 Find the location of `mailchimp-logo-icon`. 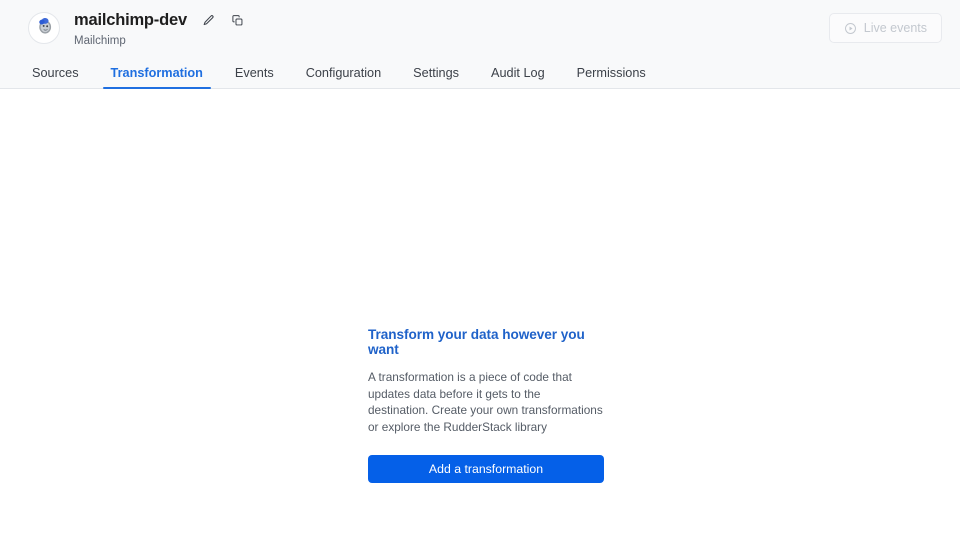

mailchimp-logo-icon is located at coordinates (44, 28).